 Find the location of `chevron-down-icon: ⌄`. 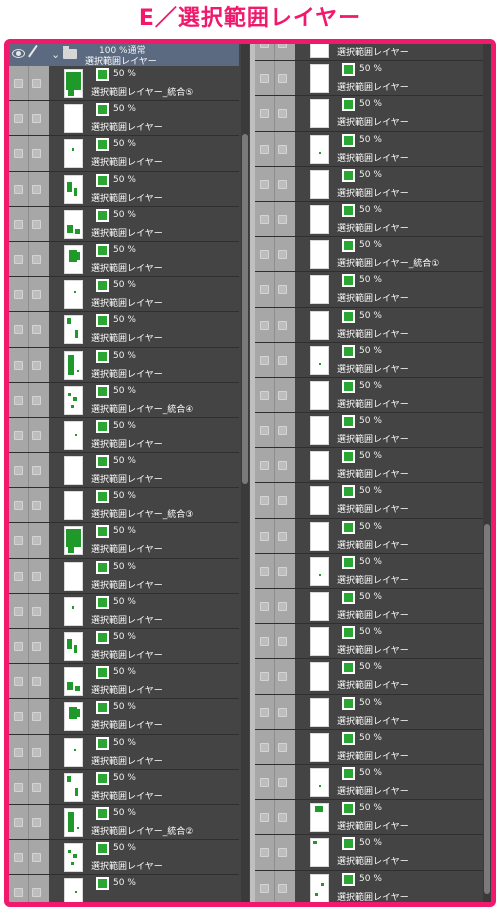

chevron-down-icon: ⌄ is located at coordinates (55, 54).